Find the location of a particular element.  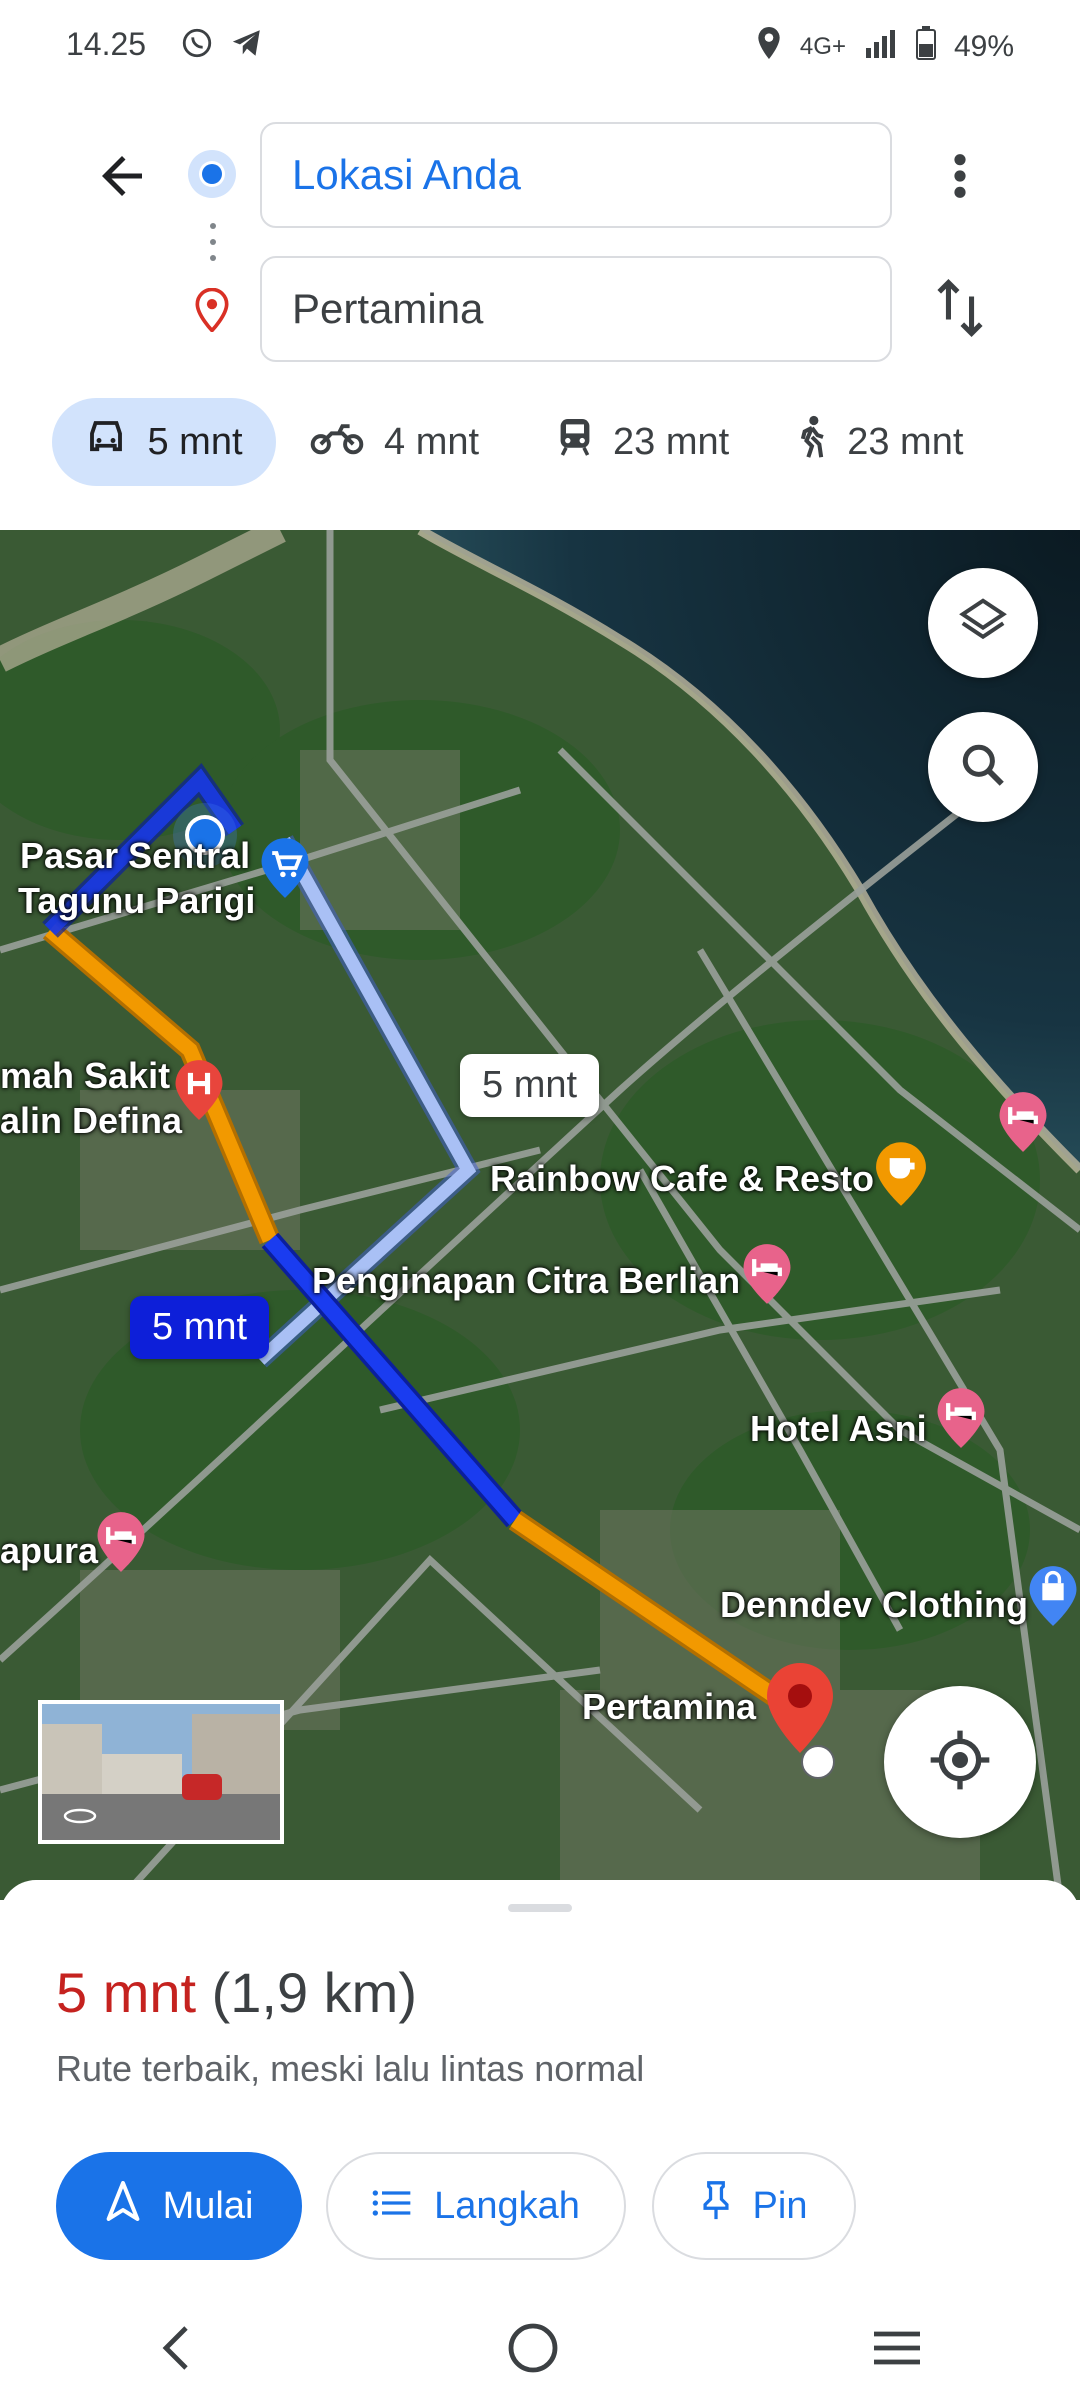

place-label-hotel-asni: Hotel Asni is located at coordinates (838, 1429).